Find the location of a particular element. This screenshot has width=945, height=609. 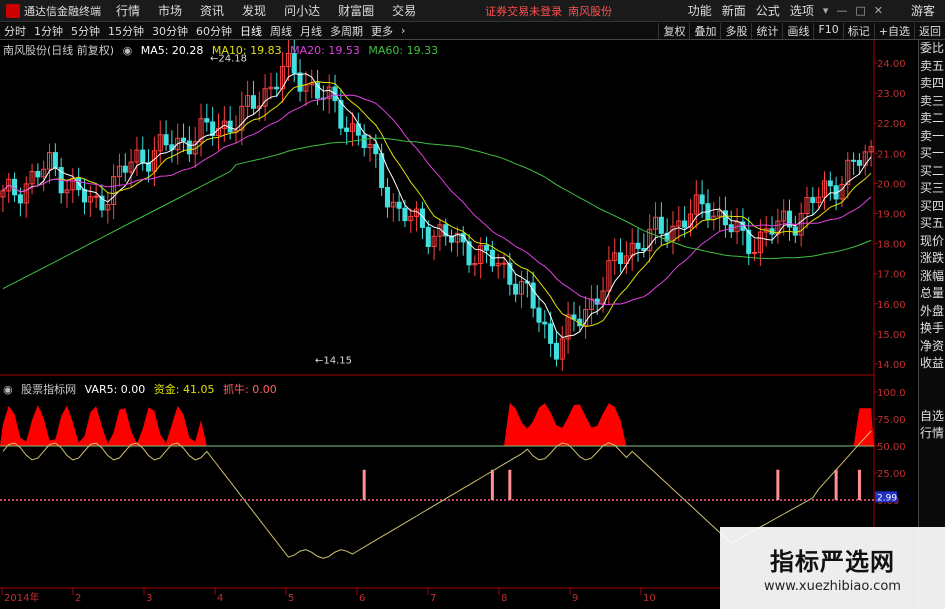

period-5min: 5分钟 is located at coordinates (85, 31).